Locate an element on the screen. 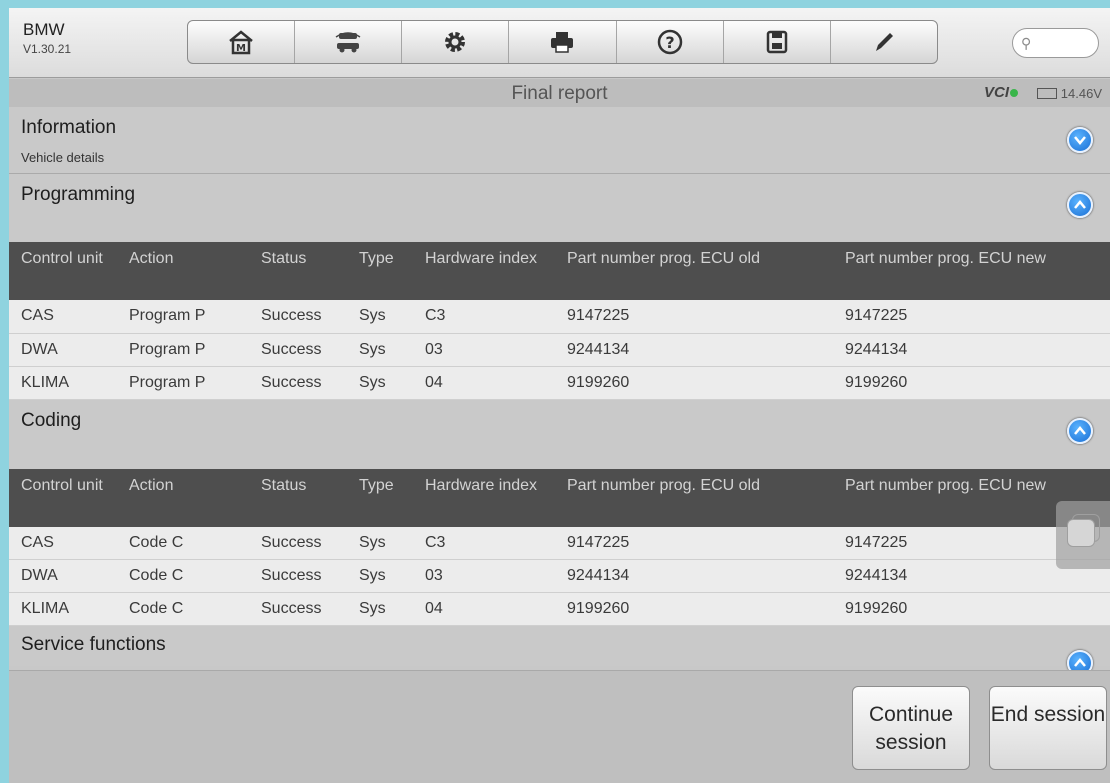 The height and width of the screenshot is (783, 1110). section-service-functions: Service functions is located at coordinates (559, 648).